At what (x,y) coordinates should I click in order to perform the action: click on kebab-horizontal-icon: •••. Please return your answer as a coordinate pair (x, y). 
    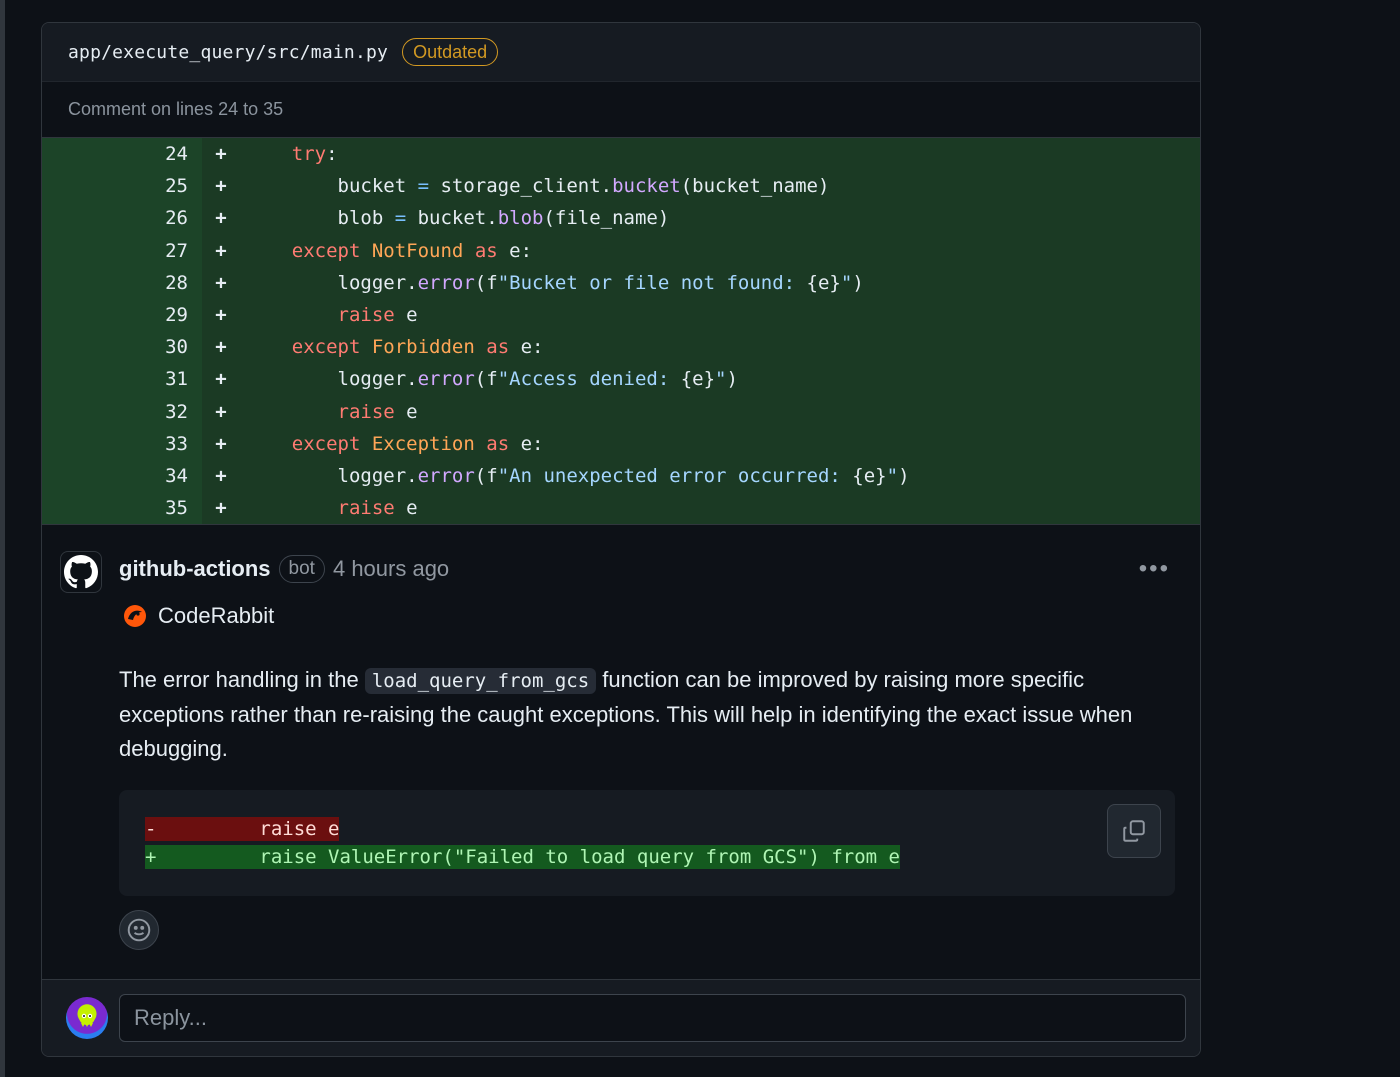
    Looking at the image, I should click on (1154, 569).